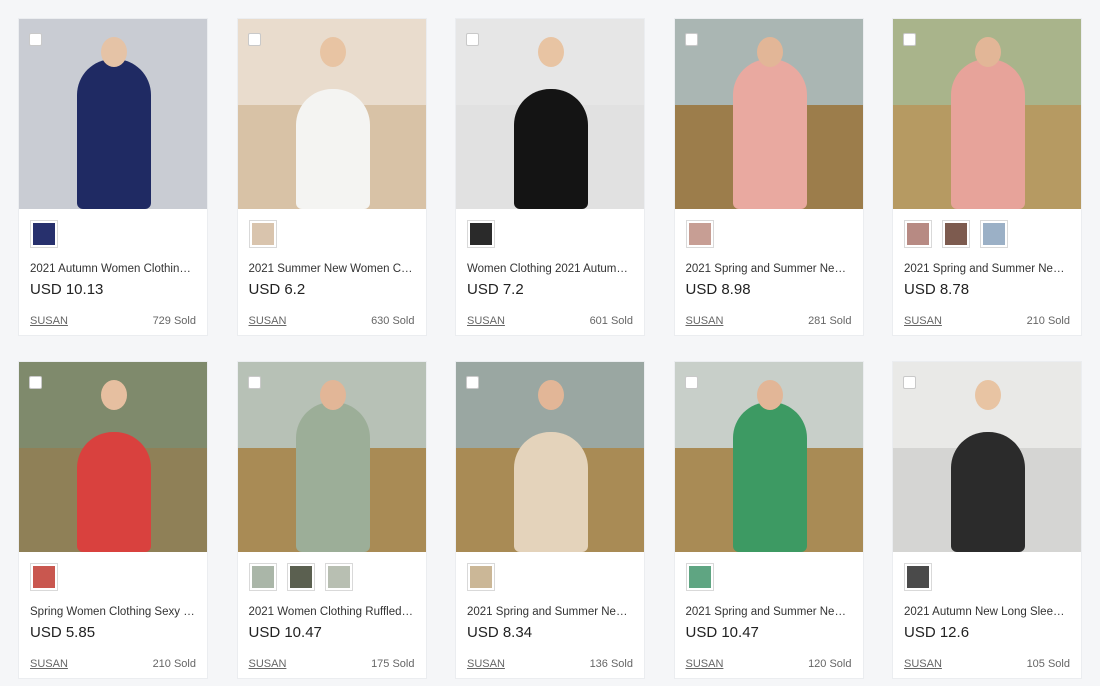 This screenshot has height=686, width=1100. What do you see at coordinates (393, 321) in the screenshot?
I see `sold-count: 630 Sold` at bounding box center [393, 321].